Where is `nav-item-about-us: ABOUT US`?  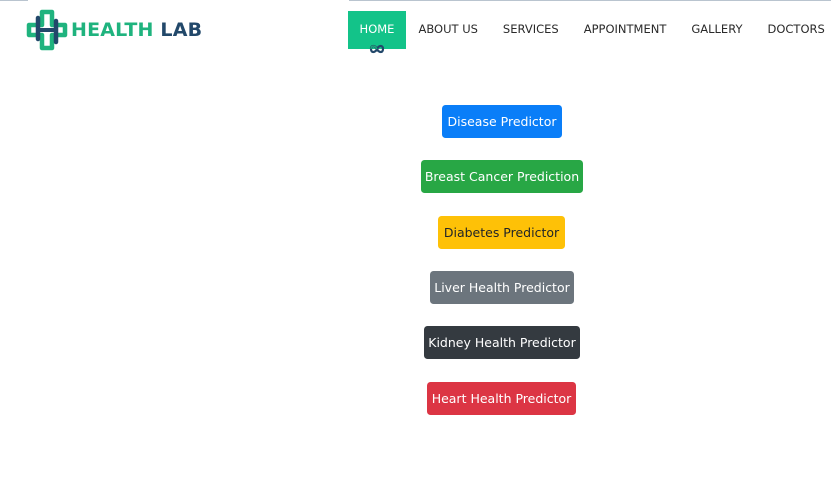
nav-item-about-us: ABOUT US is located at coordinates (448, 30).